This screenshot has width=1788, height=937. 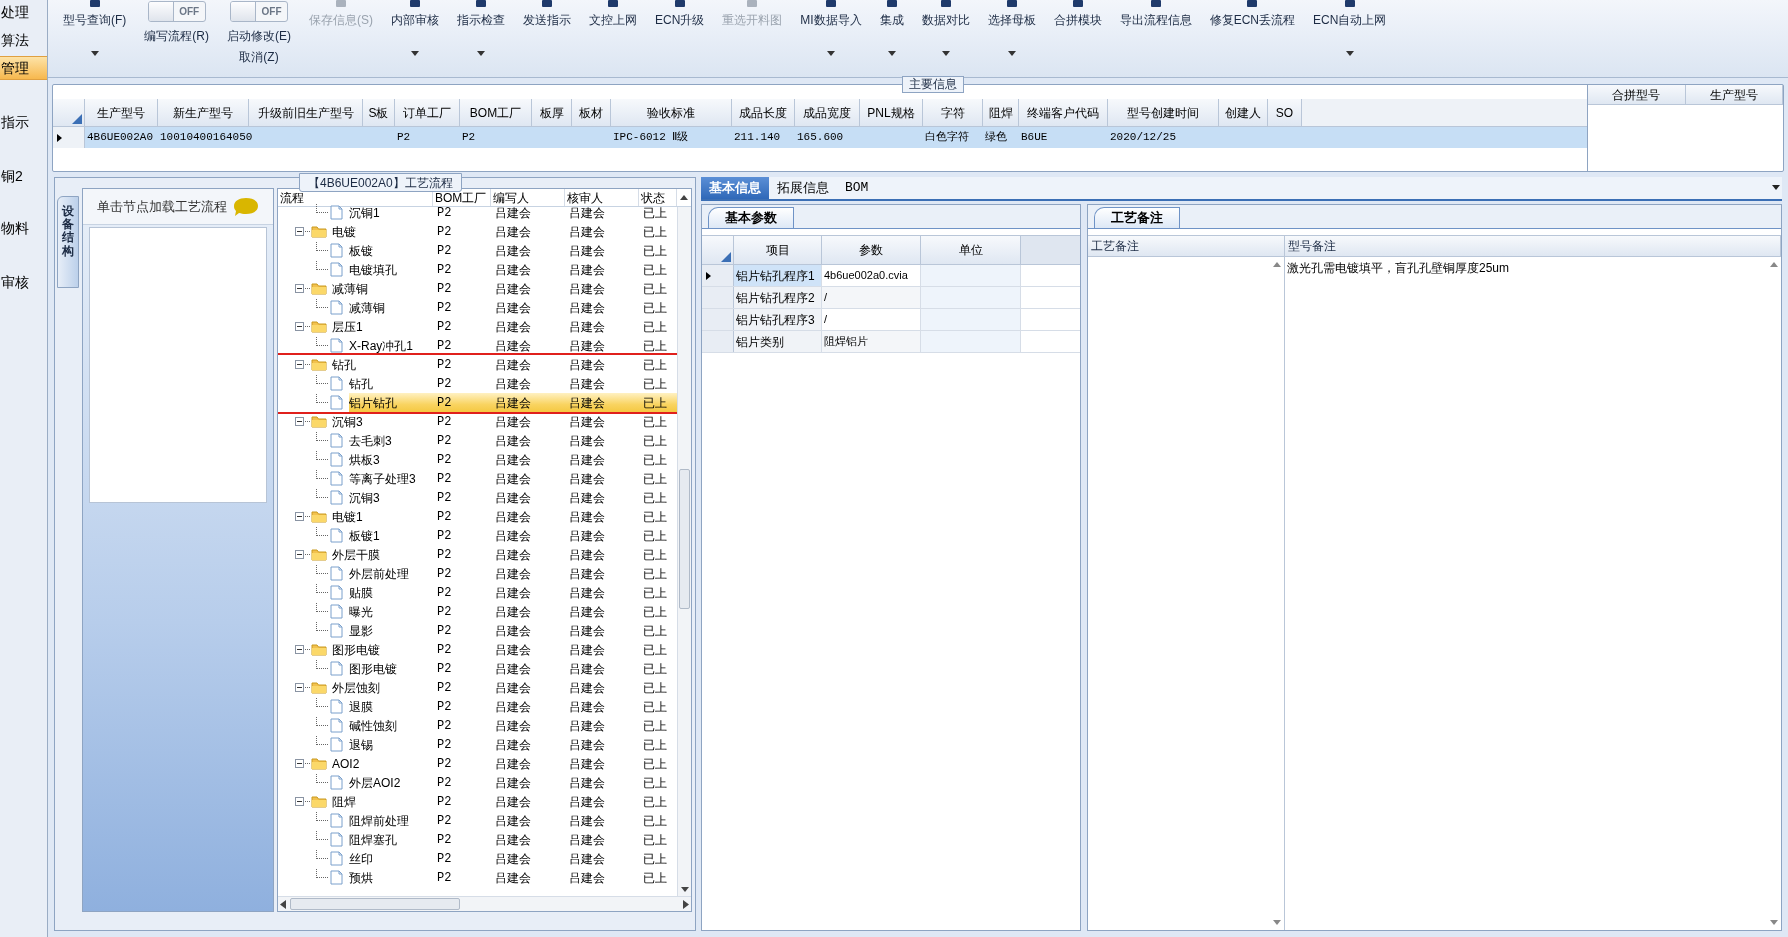 What do you see at coordinates (953, 113) in the screenshot?
I see `column-header: 字符` at bounding box center [953, 113].